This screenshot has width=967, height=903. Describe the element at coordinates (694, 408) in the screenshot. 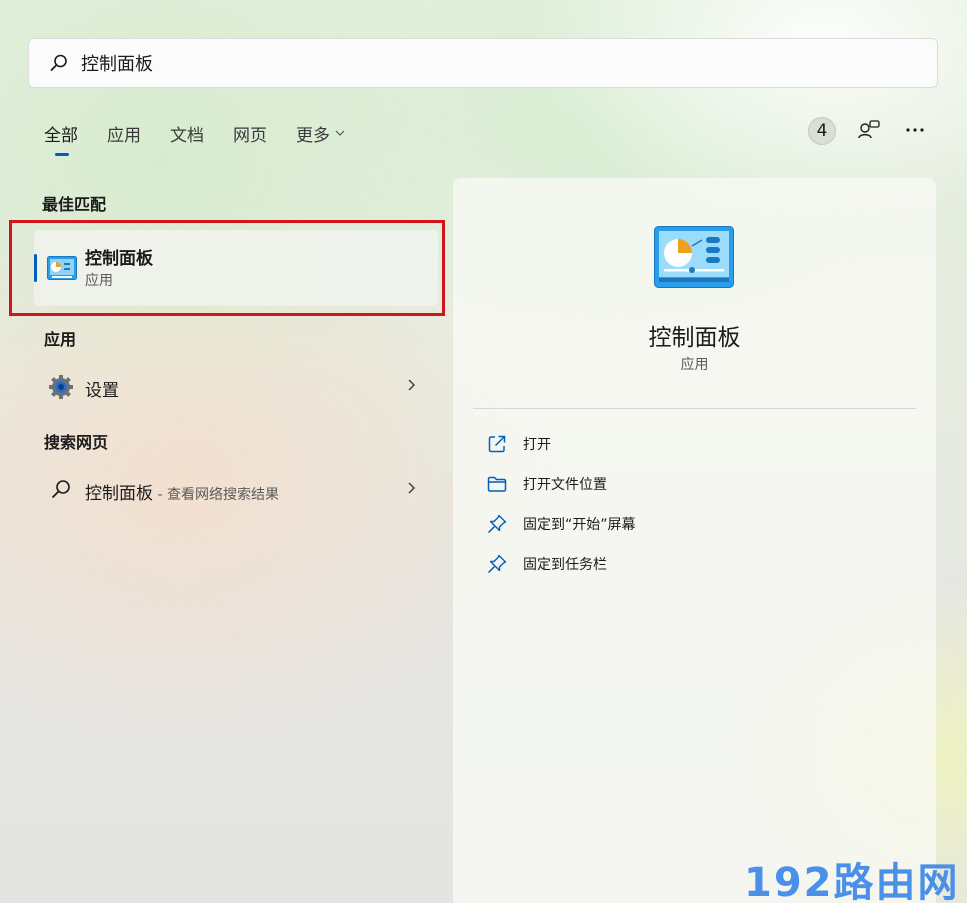

I see `divider` at that location.